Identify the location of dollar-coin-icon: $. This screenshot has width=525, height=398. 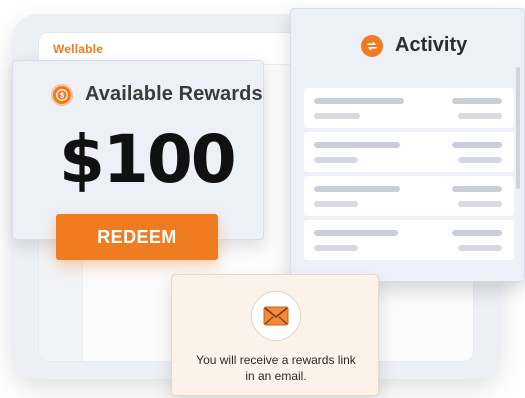
(62, 94).